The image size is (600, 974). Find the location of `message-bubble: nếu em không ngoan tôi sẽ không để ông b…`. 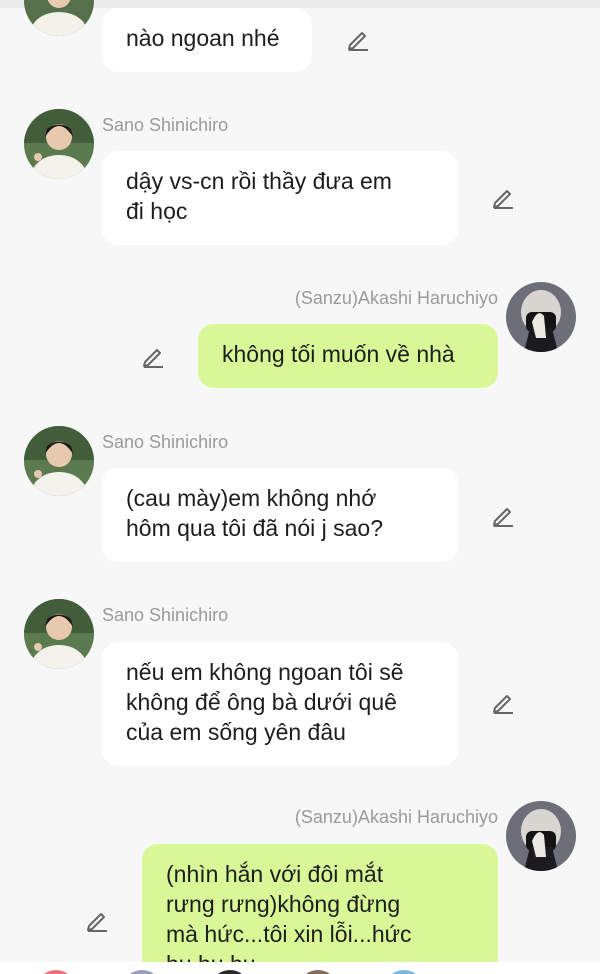

message-bubble: nếu em không ngoan tôi sẽ không để ông b… is located at coordinates (280, 704).